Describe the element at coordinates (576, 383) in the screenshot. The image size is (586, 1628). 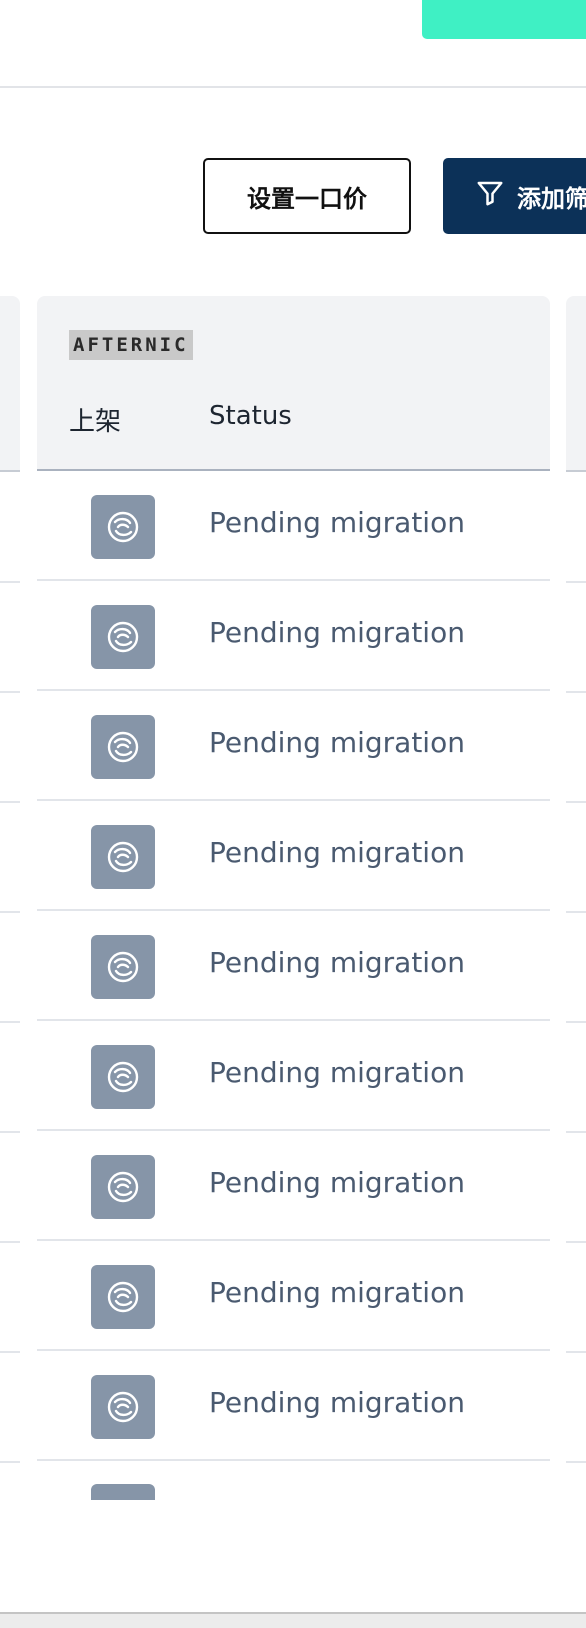
I see `adjacent-column-header-right` at that location.